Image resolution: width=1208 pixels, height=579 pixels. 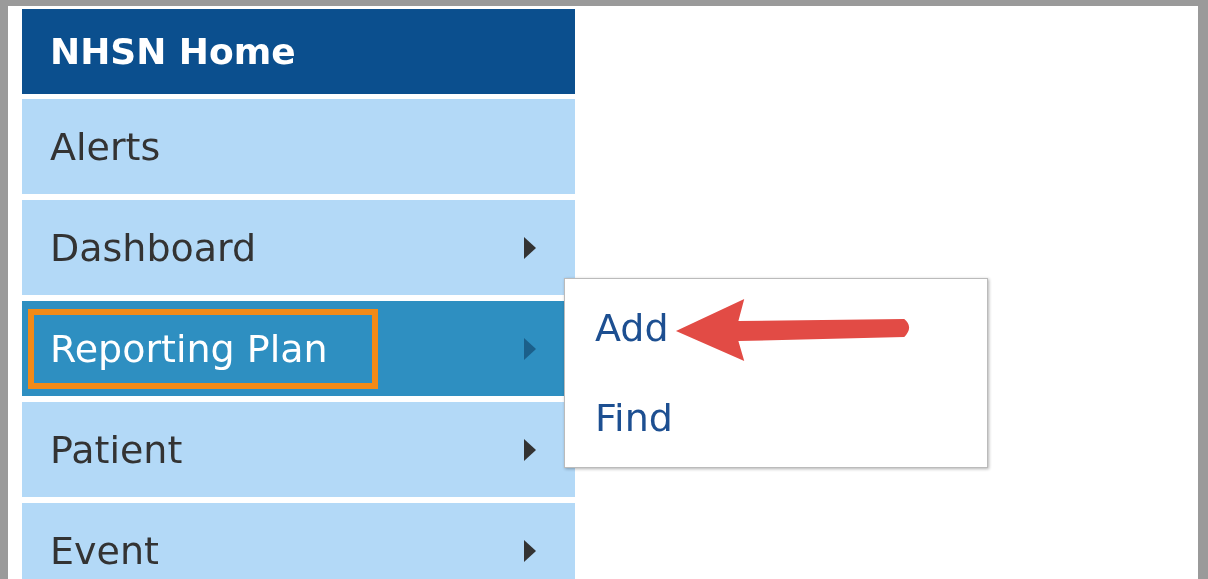 I want to click on menu-item-label: Alerts, so click(x=105, y=147).